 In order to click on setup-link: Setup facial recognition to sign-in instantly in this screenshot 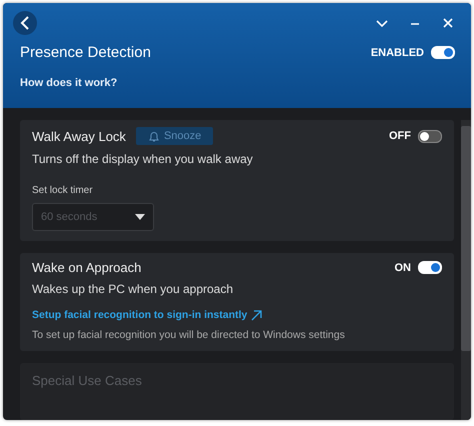, I will do `click(140, 315)`.